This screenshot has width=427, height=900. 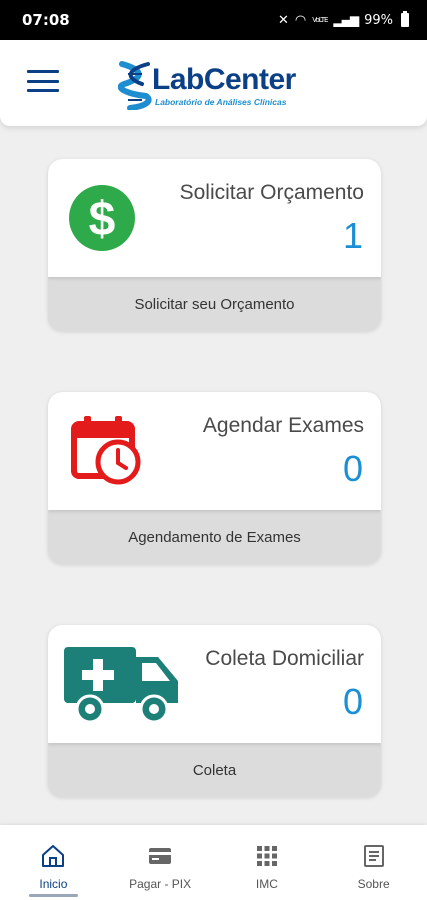 I want to click on dna-logo-icon, so click(x=135, y=85).